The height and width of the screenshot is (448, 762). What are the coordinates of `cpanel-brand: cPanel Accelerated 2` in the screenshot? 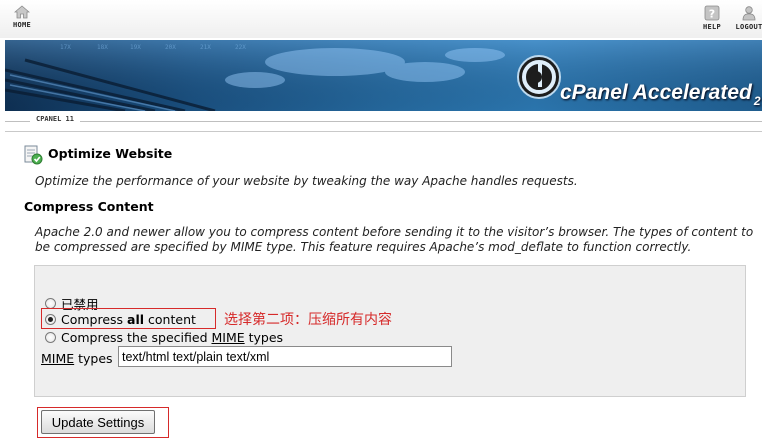 It's located at (637, 80).